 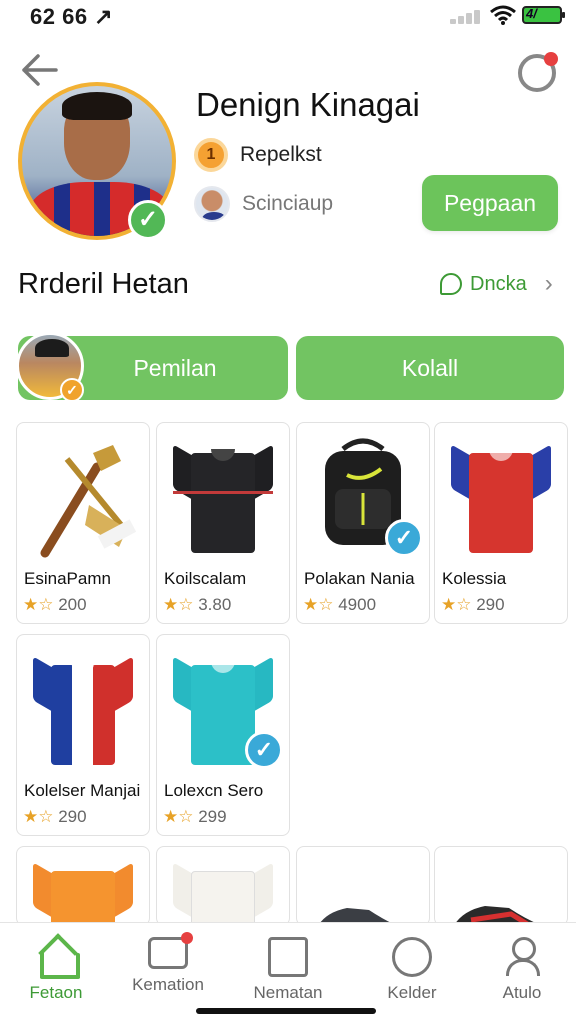 I want to click on notification-dot, so click(x=551, y=59).